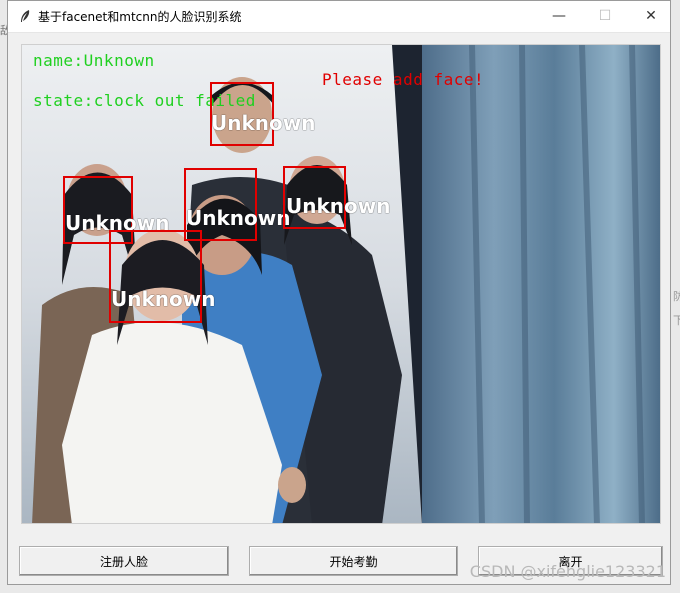 The width and height of the screenshot is (680, 593). Describe the element at coordinates (5, 30) in the screenshot. I see `background-window-edge-left: 敌` at that location.